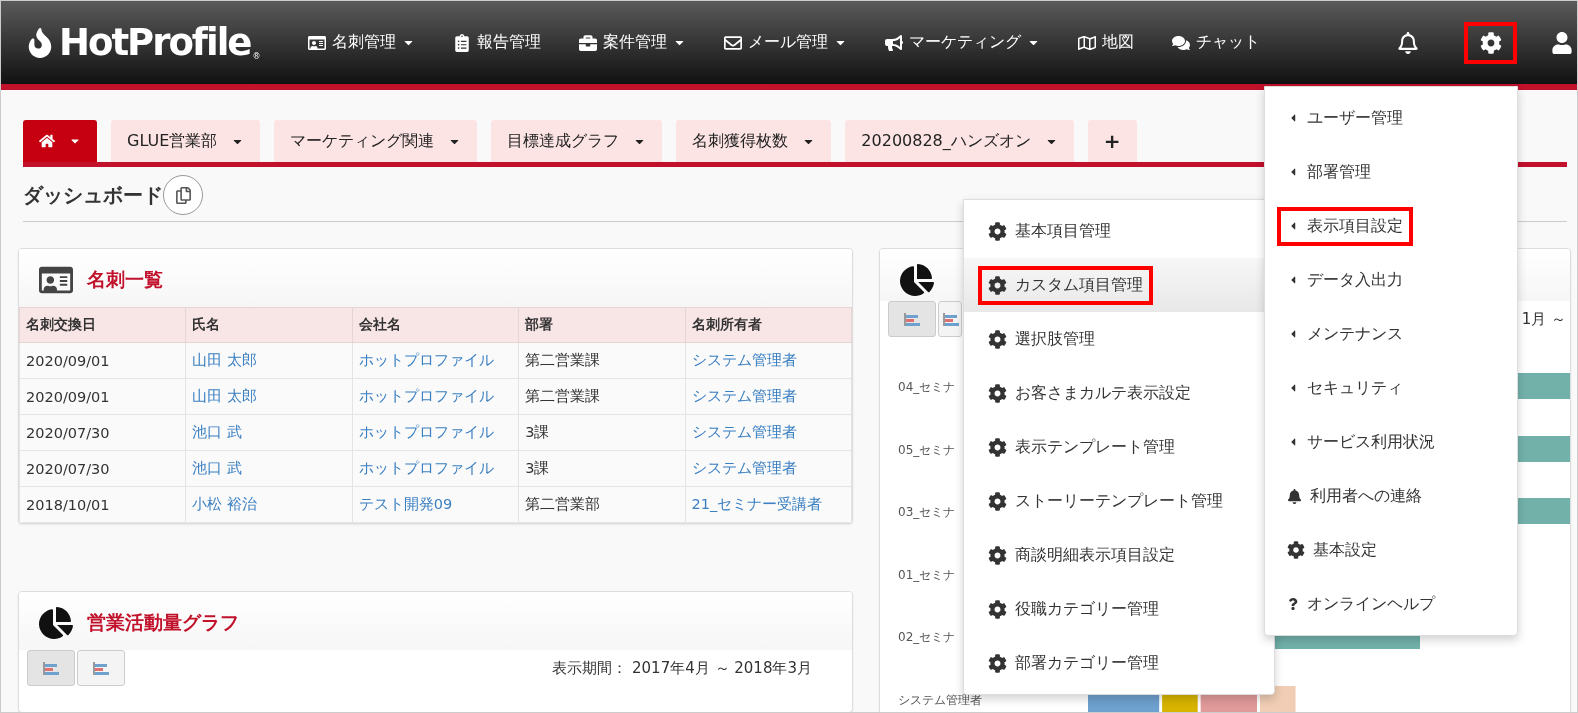 The image size is (1578, 713). I want to click on menu-item: 表示項目設定, so click(1391, 226).